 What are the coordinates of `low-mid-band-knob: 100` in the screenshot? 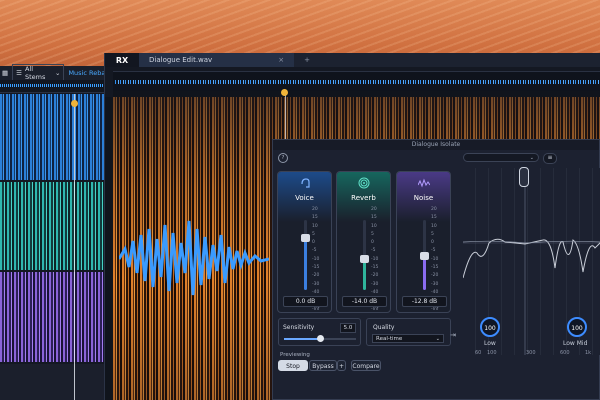 It's located at (577, 327).